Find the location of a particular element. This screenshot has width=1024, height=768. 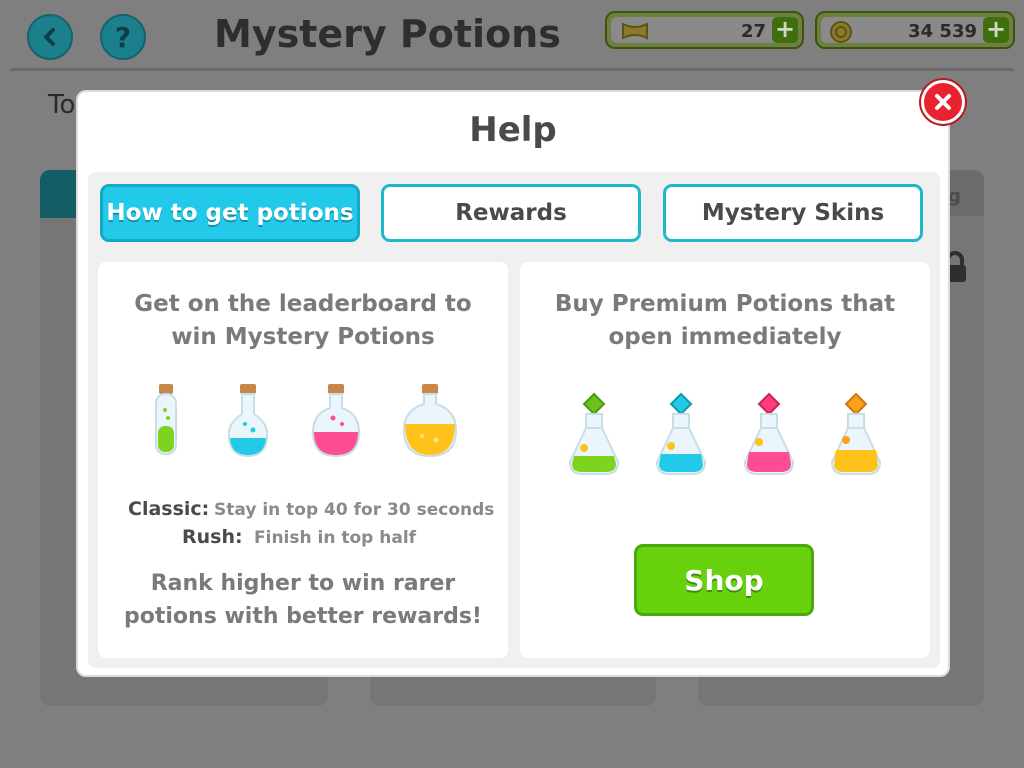

question-icon: ? is located at coordinates (123, 37).